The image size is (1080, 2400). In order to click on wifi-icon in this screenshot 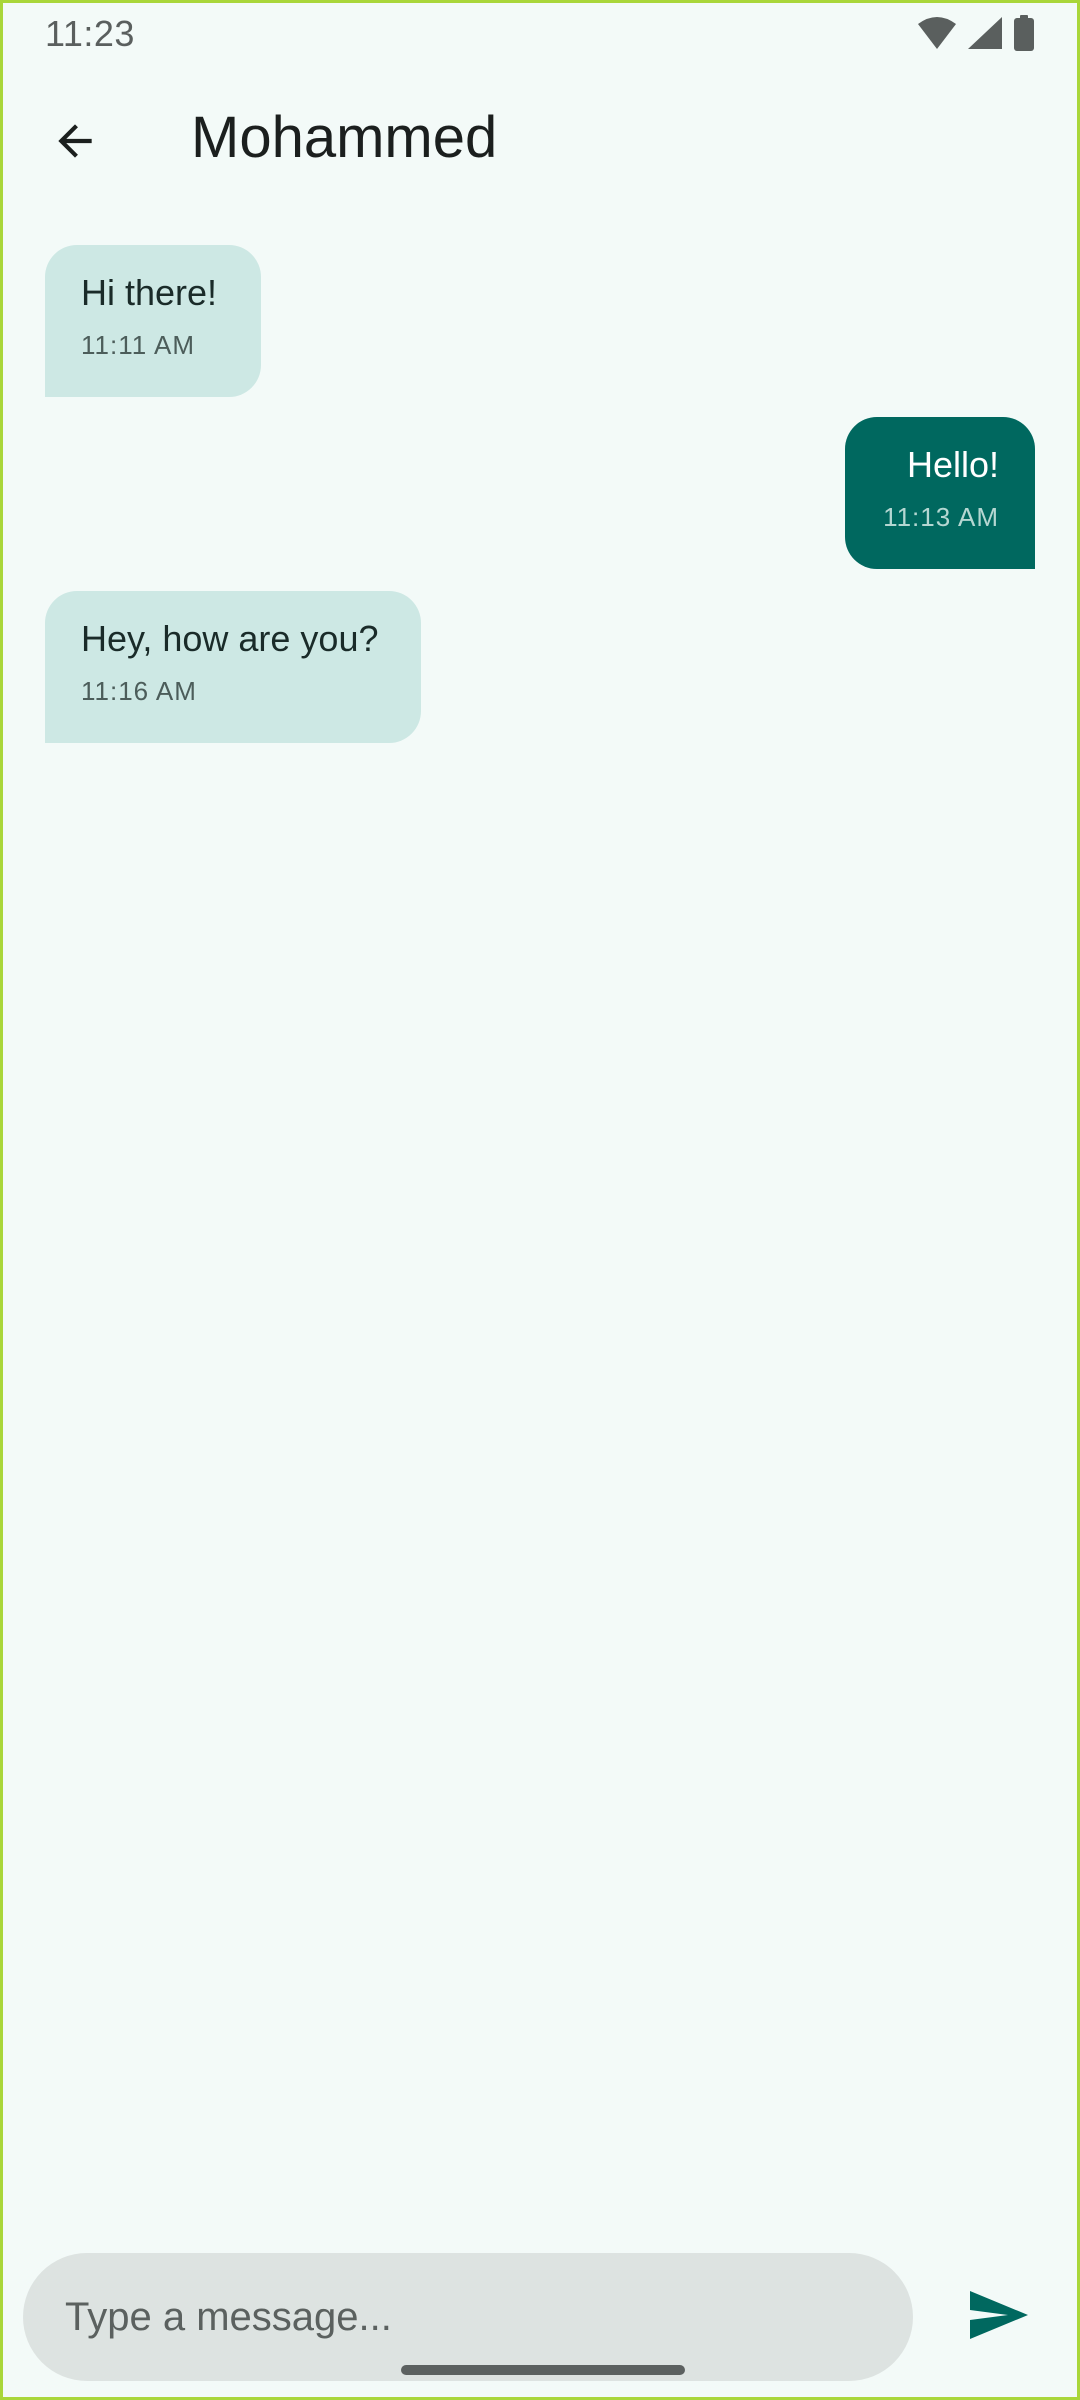, I will do `click(937, 33)`.